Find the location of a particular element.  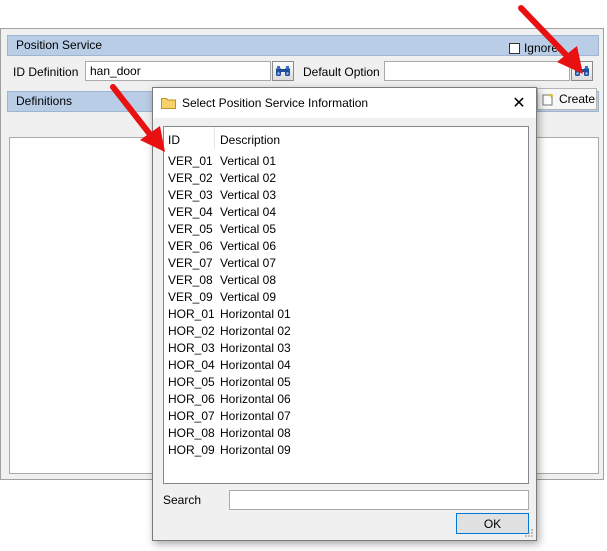

list-item: HOR_06 Horizontal 06 is located at coordinates (346, 399).